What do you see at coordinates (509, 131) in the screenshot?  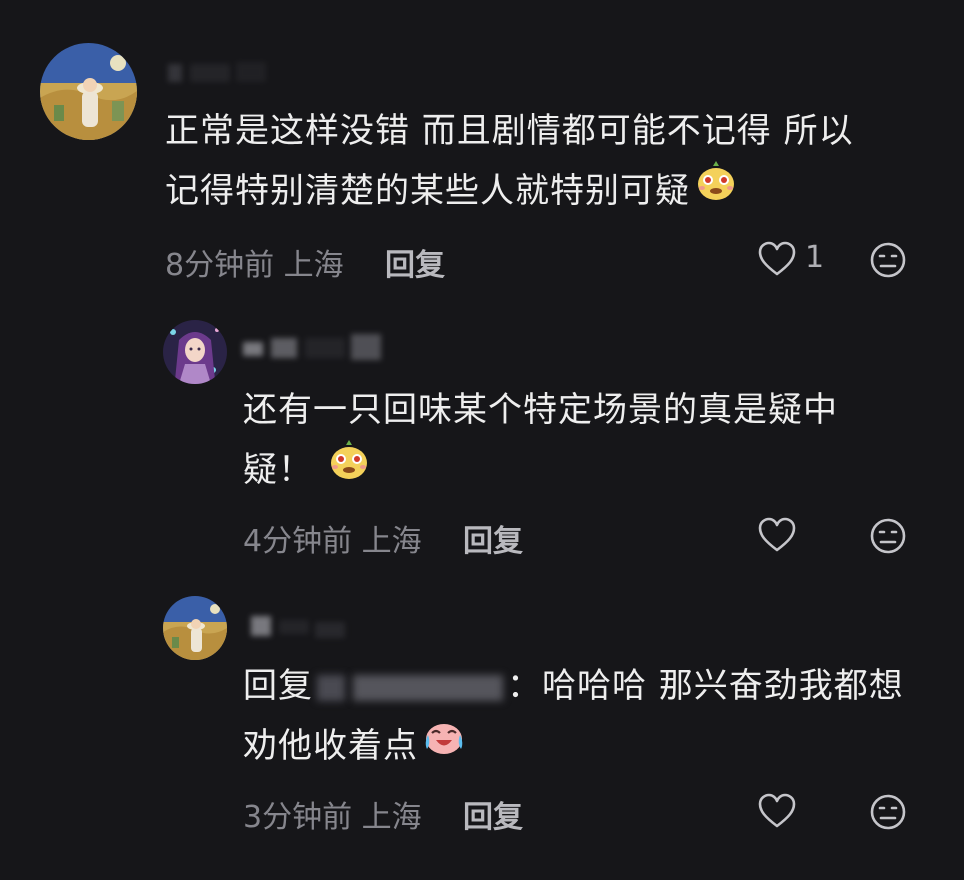 I see `comment-text-line: 正常是这样没错 而且剧情都可能不记得 所以` at bounding box center [509, 131].